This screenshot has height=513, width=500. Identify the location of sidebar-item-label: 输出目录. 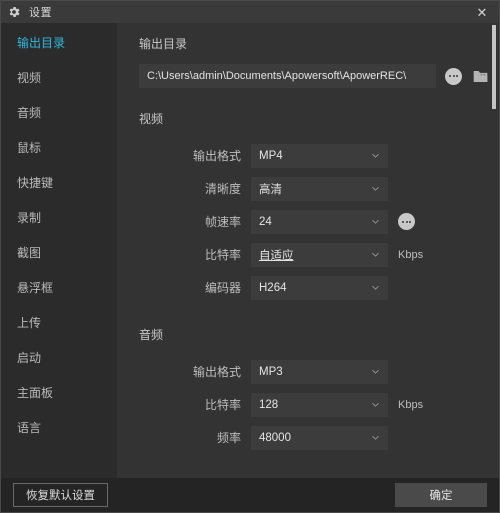
(41, 43).